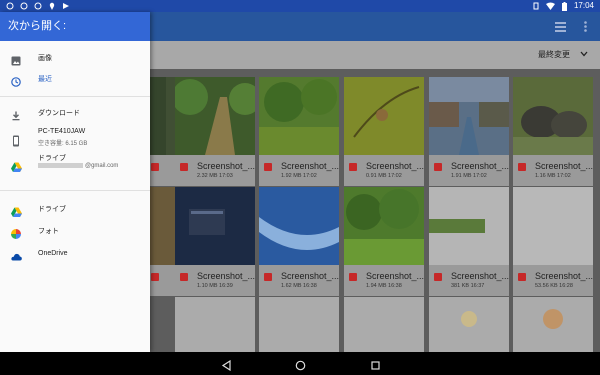  I want to click on file-tile: Screenshot_... 1.94 MB 16:38, so click(384, 241).